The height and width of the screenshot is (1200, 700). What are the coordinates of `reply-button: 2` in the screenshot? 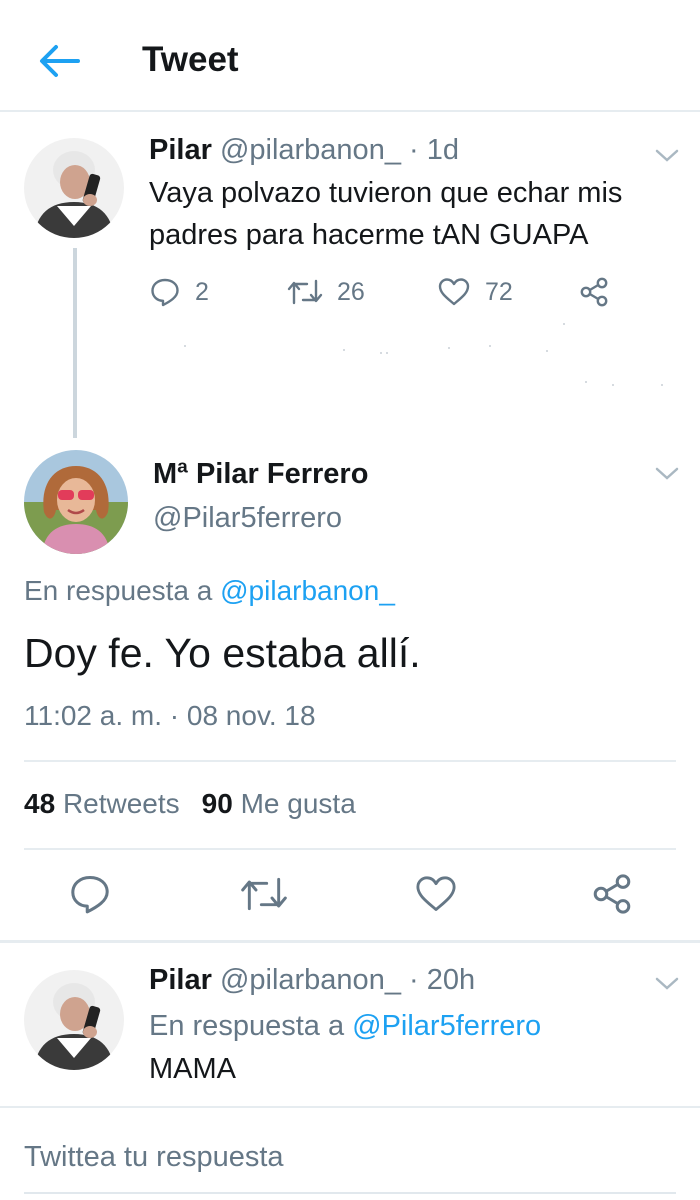 It's located at (179, 292).